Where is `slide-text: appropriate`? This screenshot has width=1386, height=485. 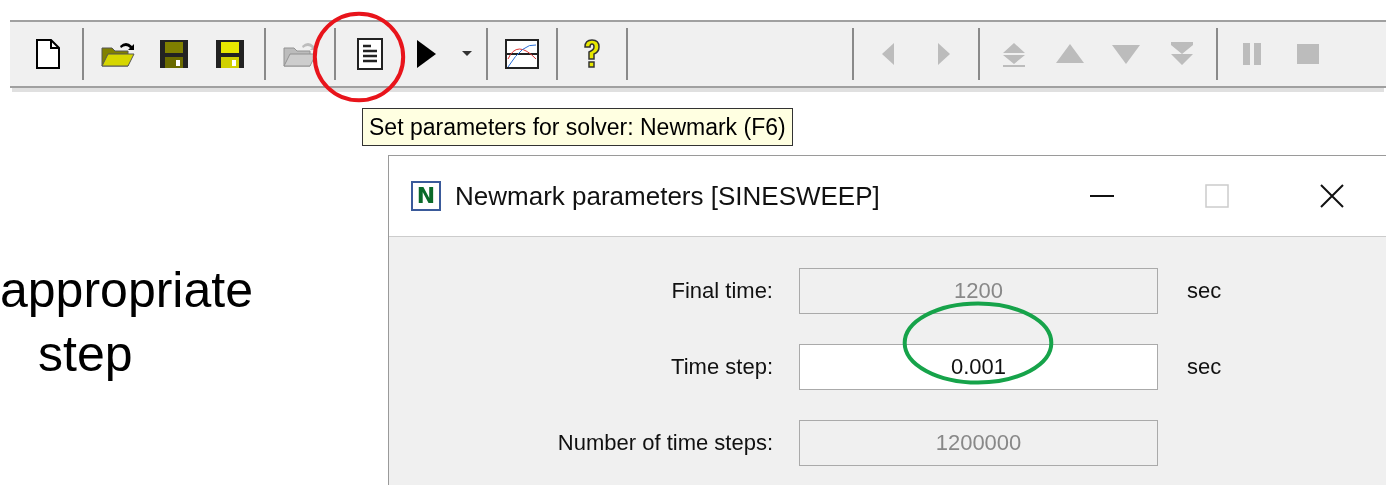
slide-text: appropriate is located at coordinates (126, 290).